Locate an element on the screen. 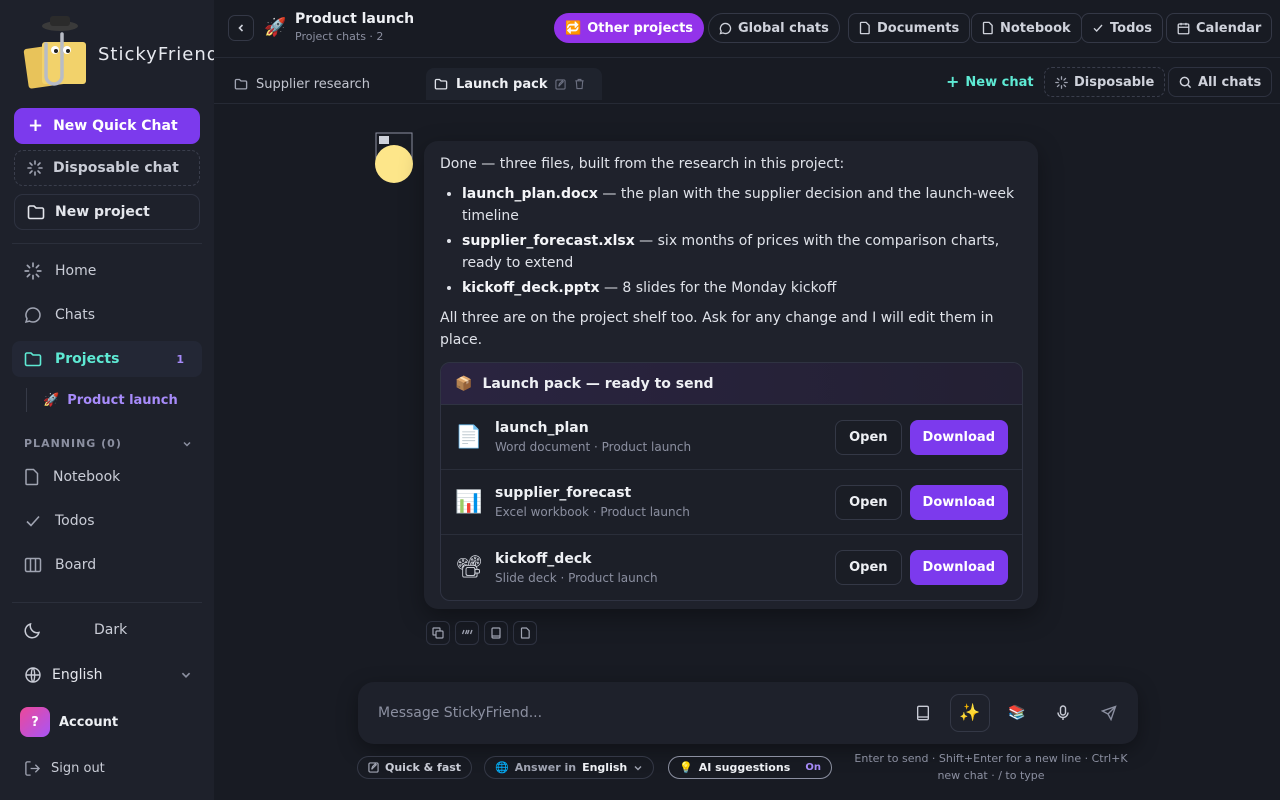 Image resolution: width=1280 pixels, height=800 pixels. package-icon: 📦 is located at coordinates (464, 383).